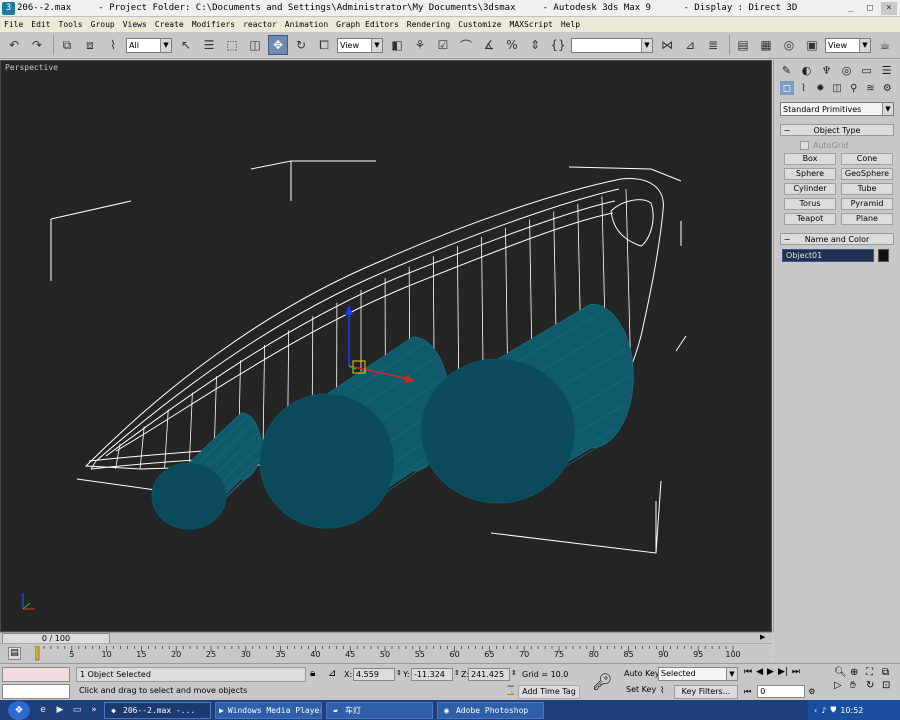  I want to click on time-config-icon: ⚙, so click(811, 691).